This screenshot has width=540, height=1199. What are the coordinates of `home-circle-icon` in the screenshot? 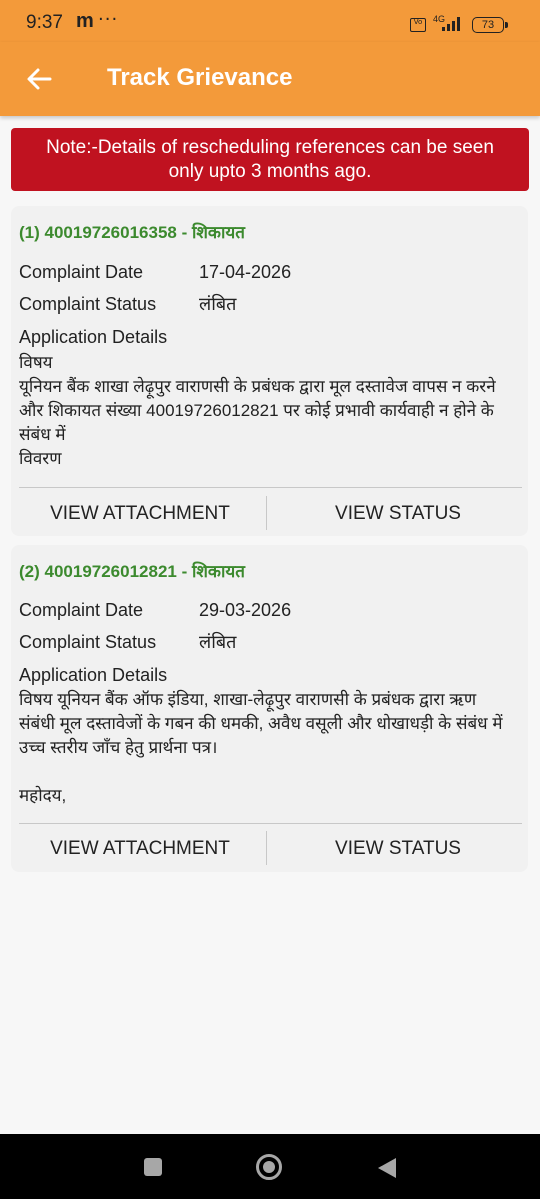 It's located at (269, 1167).